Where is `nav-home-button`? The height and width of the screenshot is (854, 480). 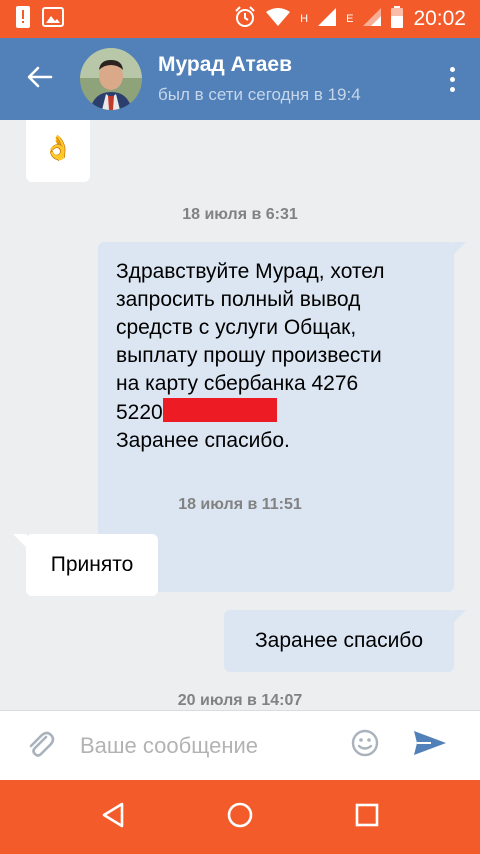 nav-home-button is located at coordinates (240, 817).